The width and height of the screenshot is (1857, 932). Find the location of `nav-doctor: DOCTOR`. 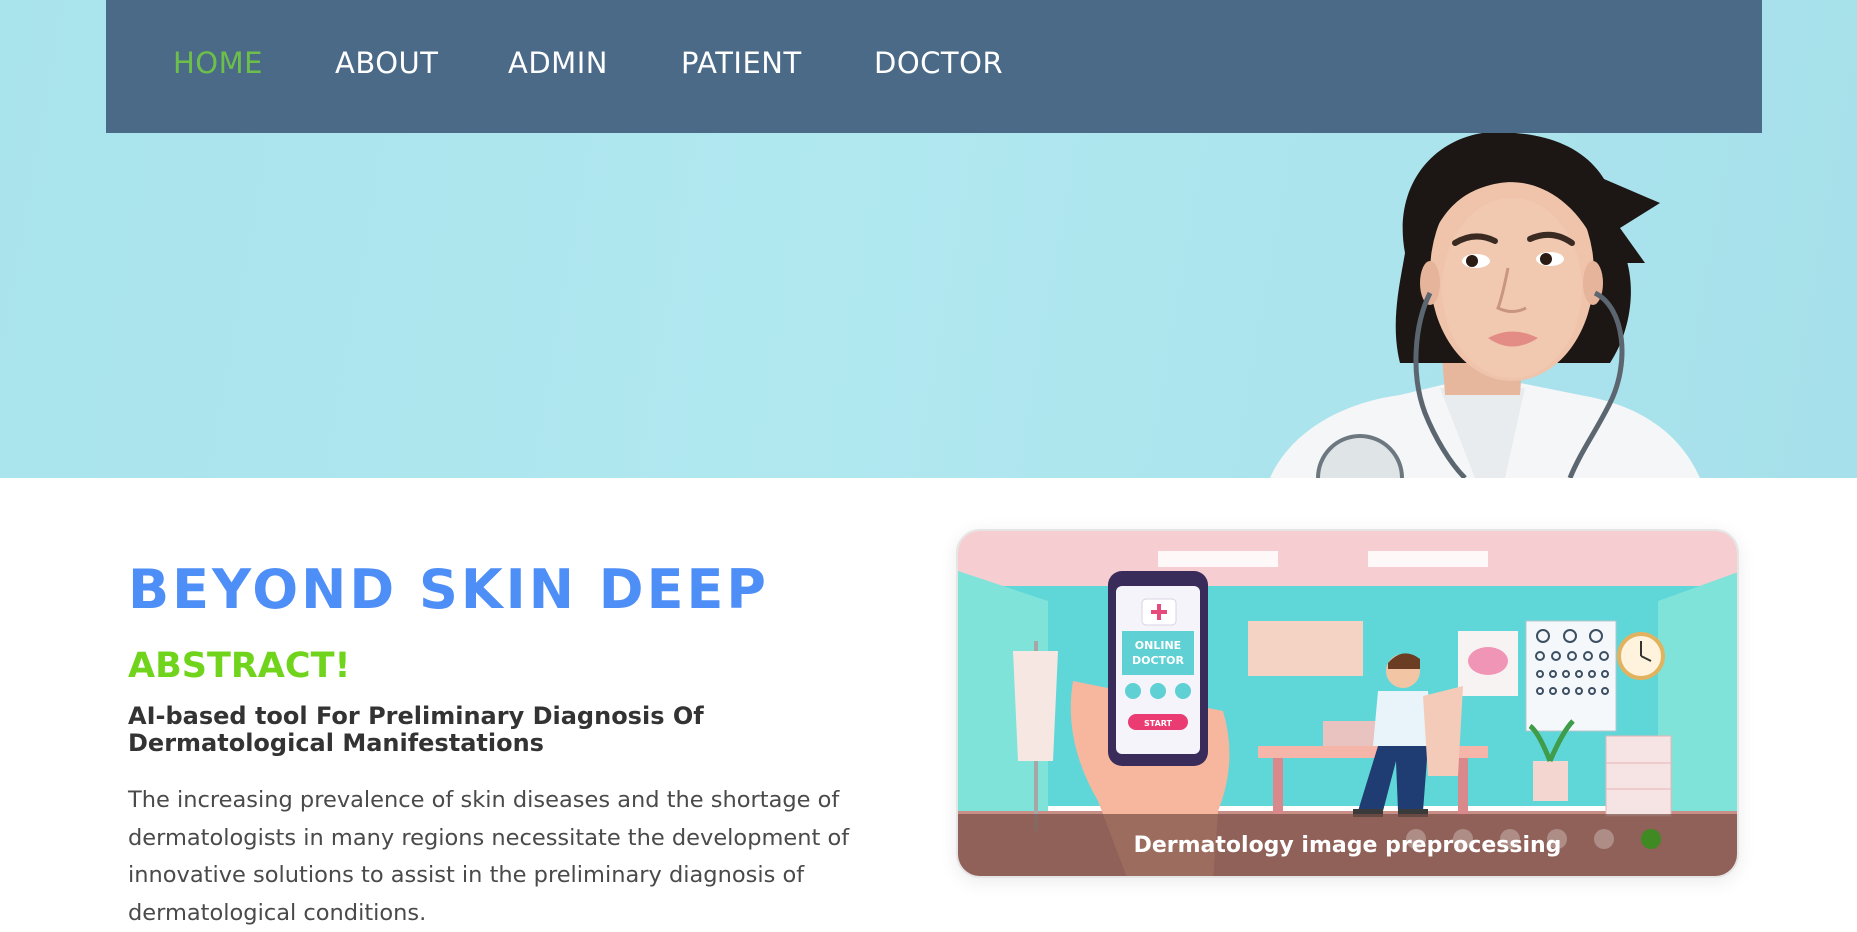

nav-doctor: DOCTOR is located at coordinates (938, 63).